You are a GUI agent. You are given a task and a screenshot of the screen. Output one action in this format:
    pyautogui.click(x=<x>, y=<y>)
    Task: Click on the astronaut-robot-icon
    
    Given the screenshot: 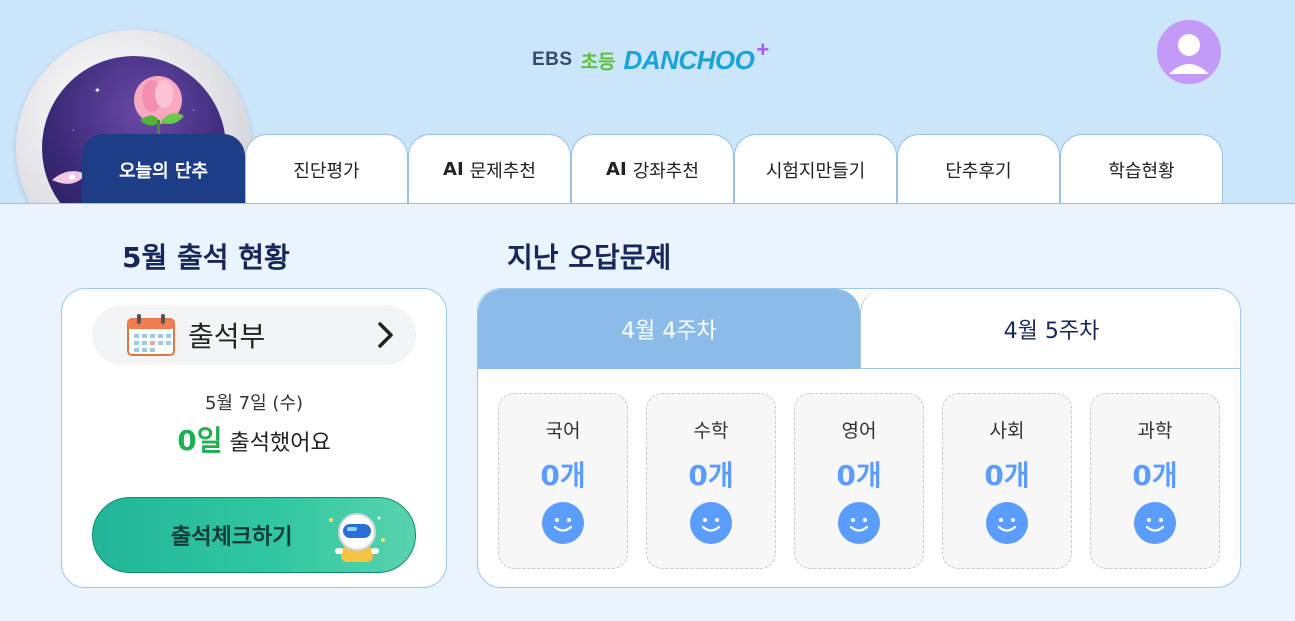 What is the action you would take?
    pyautogui.click(x=357, y=537)
    